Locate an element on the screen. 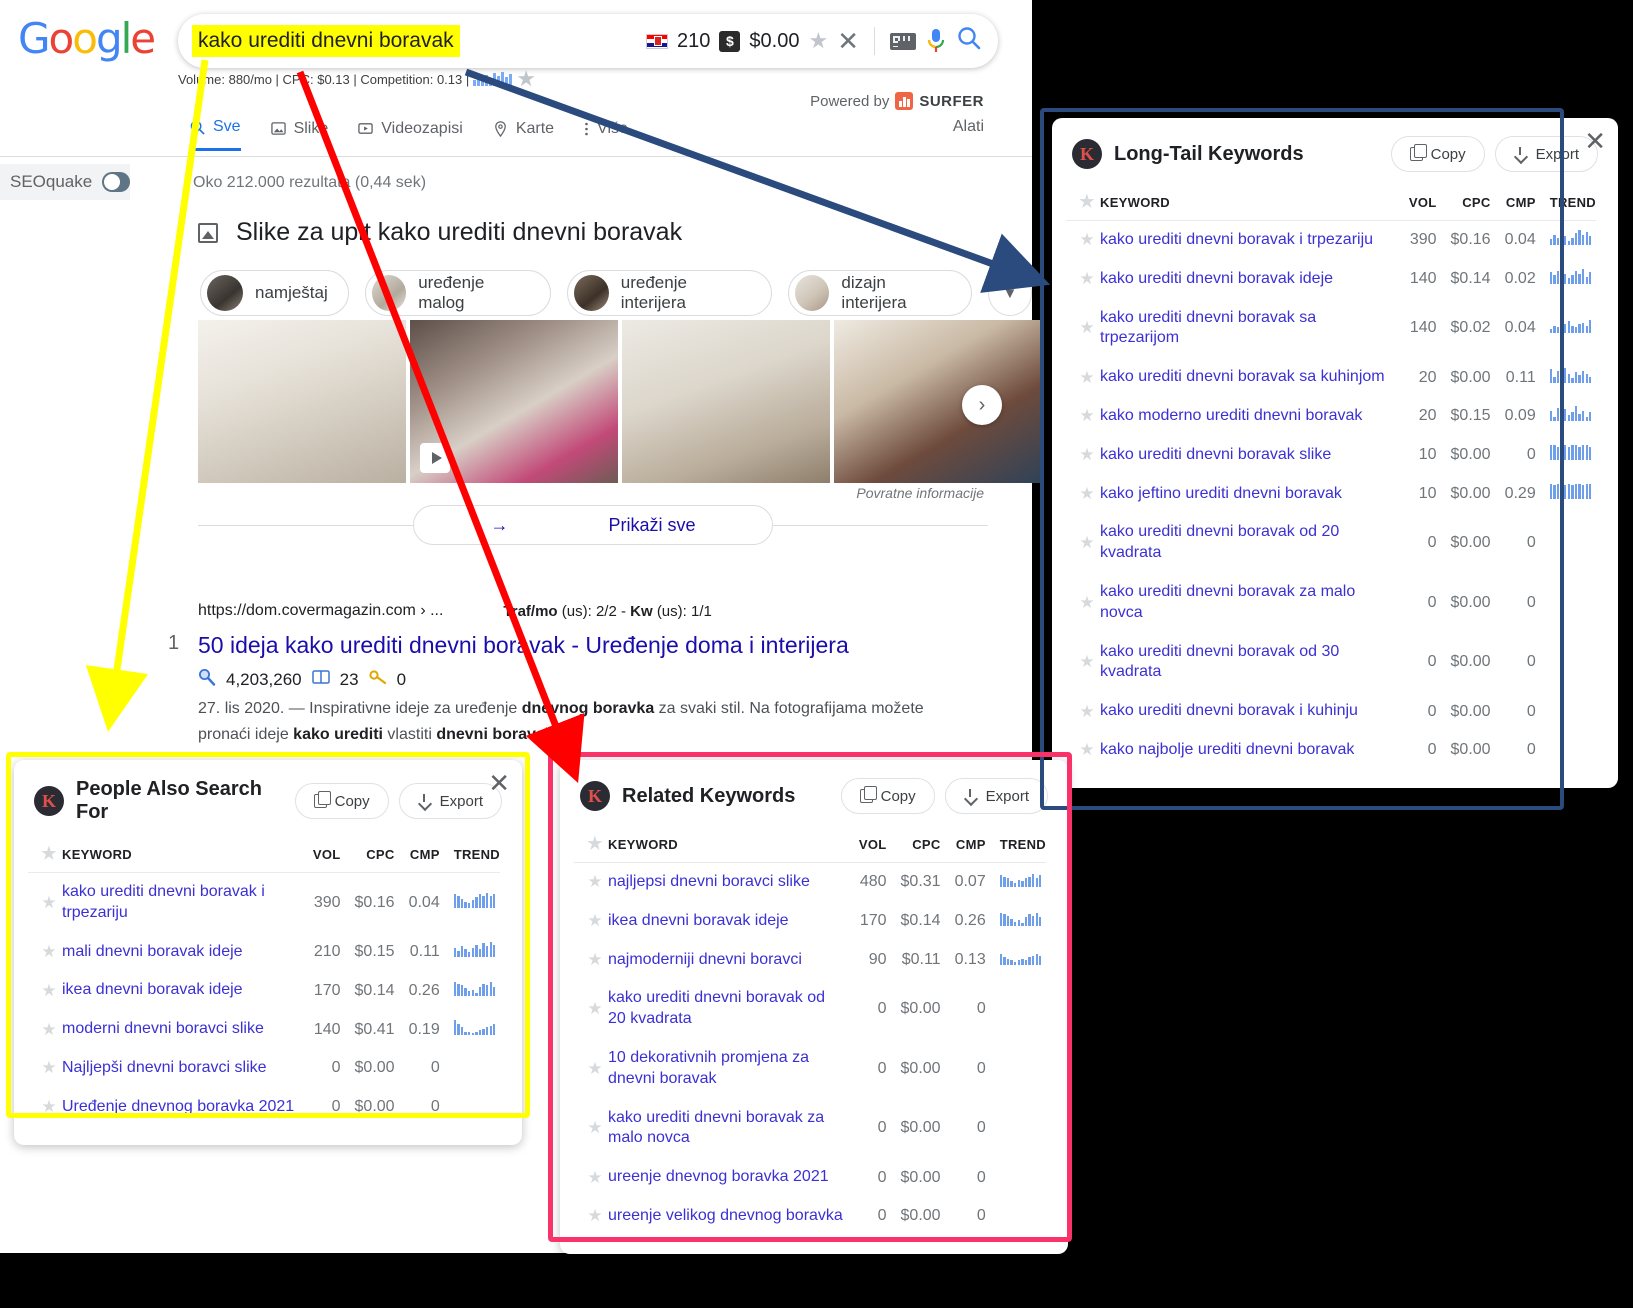  table-row: ★ najmoderniji dnevni boravci 90 $0.11 0.13 is located at coordinates (810, 960).